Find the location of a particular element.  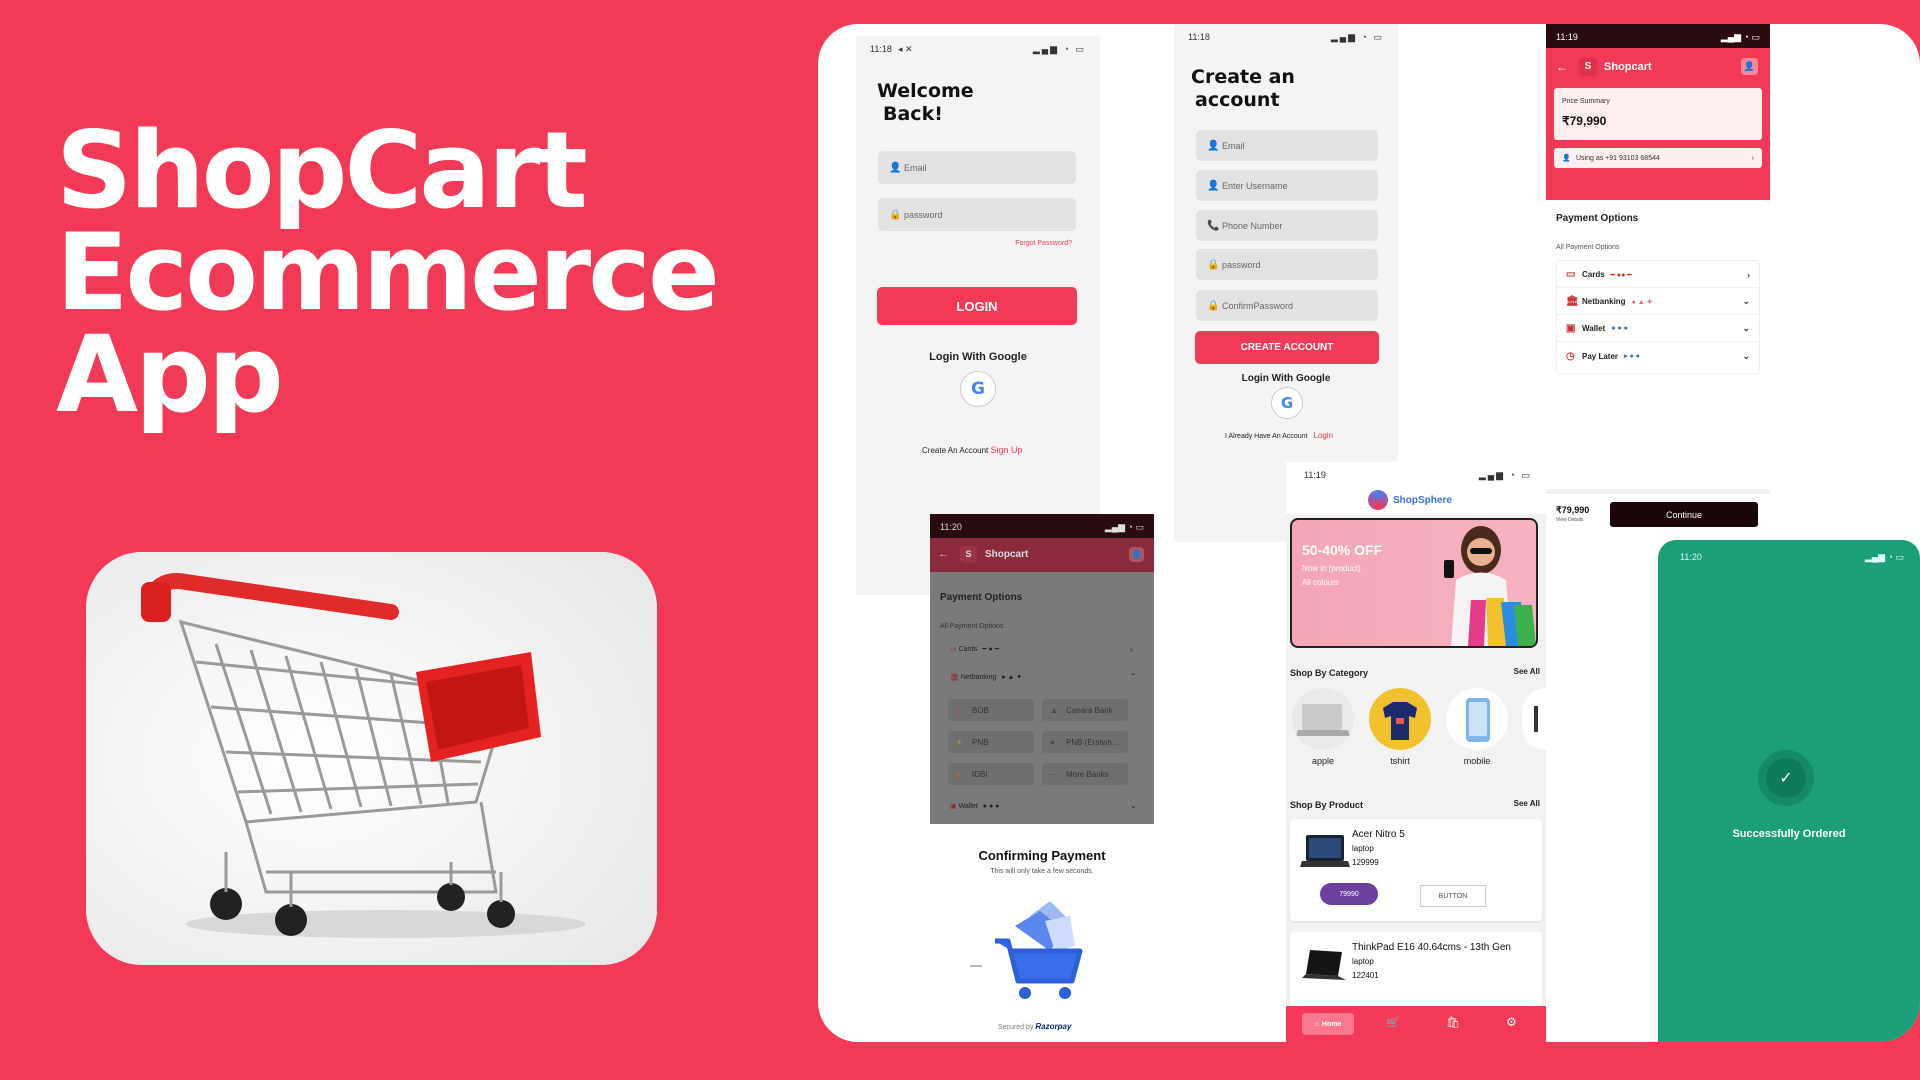

category-tshirt is located at coordinates (1400, 719).